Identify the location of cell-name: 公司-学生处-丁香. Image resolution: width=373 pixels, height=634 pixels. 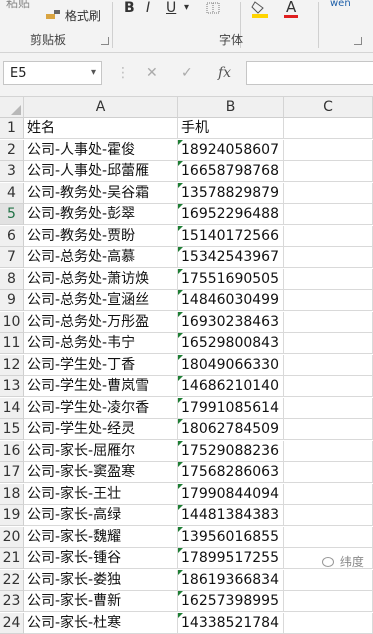
(101, 365).